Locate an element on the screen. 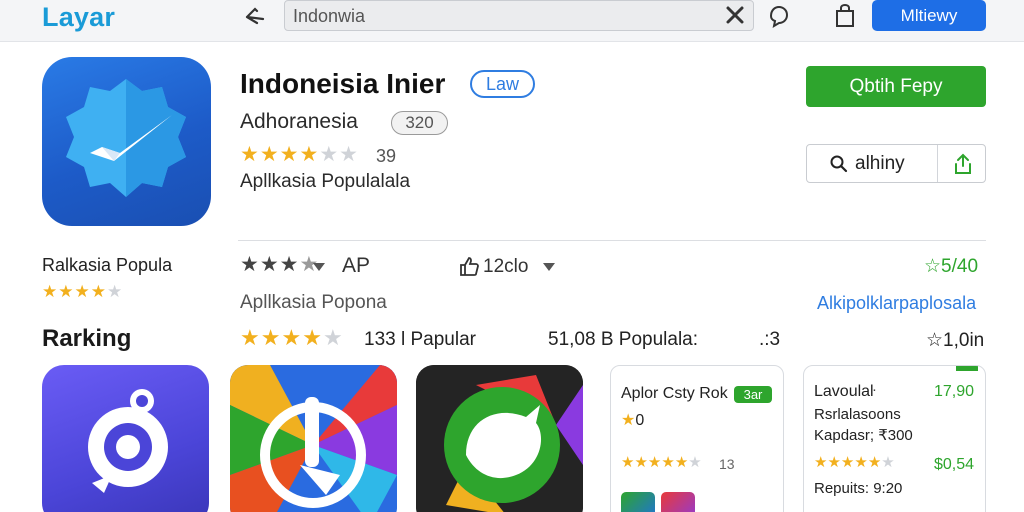 Image resolution: width=1024 pixels, height=512 pixels. app-category: Apllkasia Populalala is located at coordinates (325, 182).